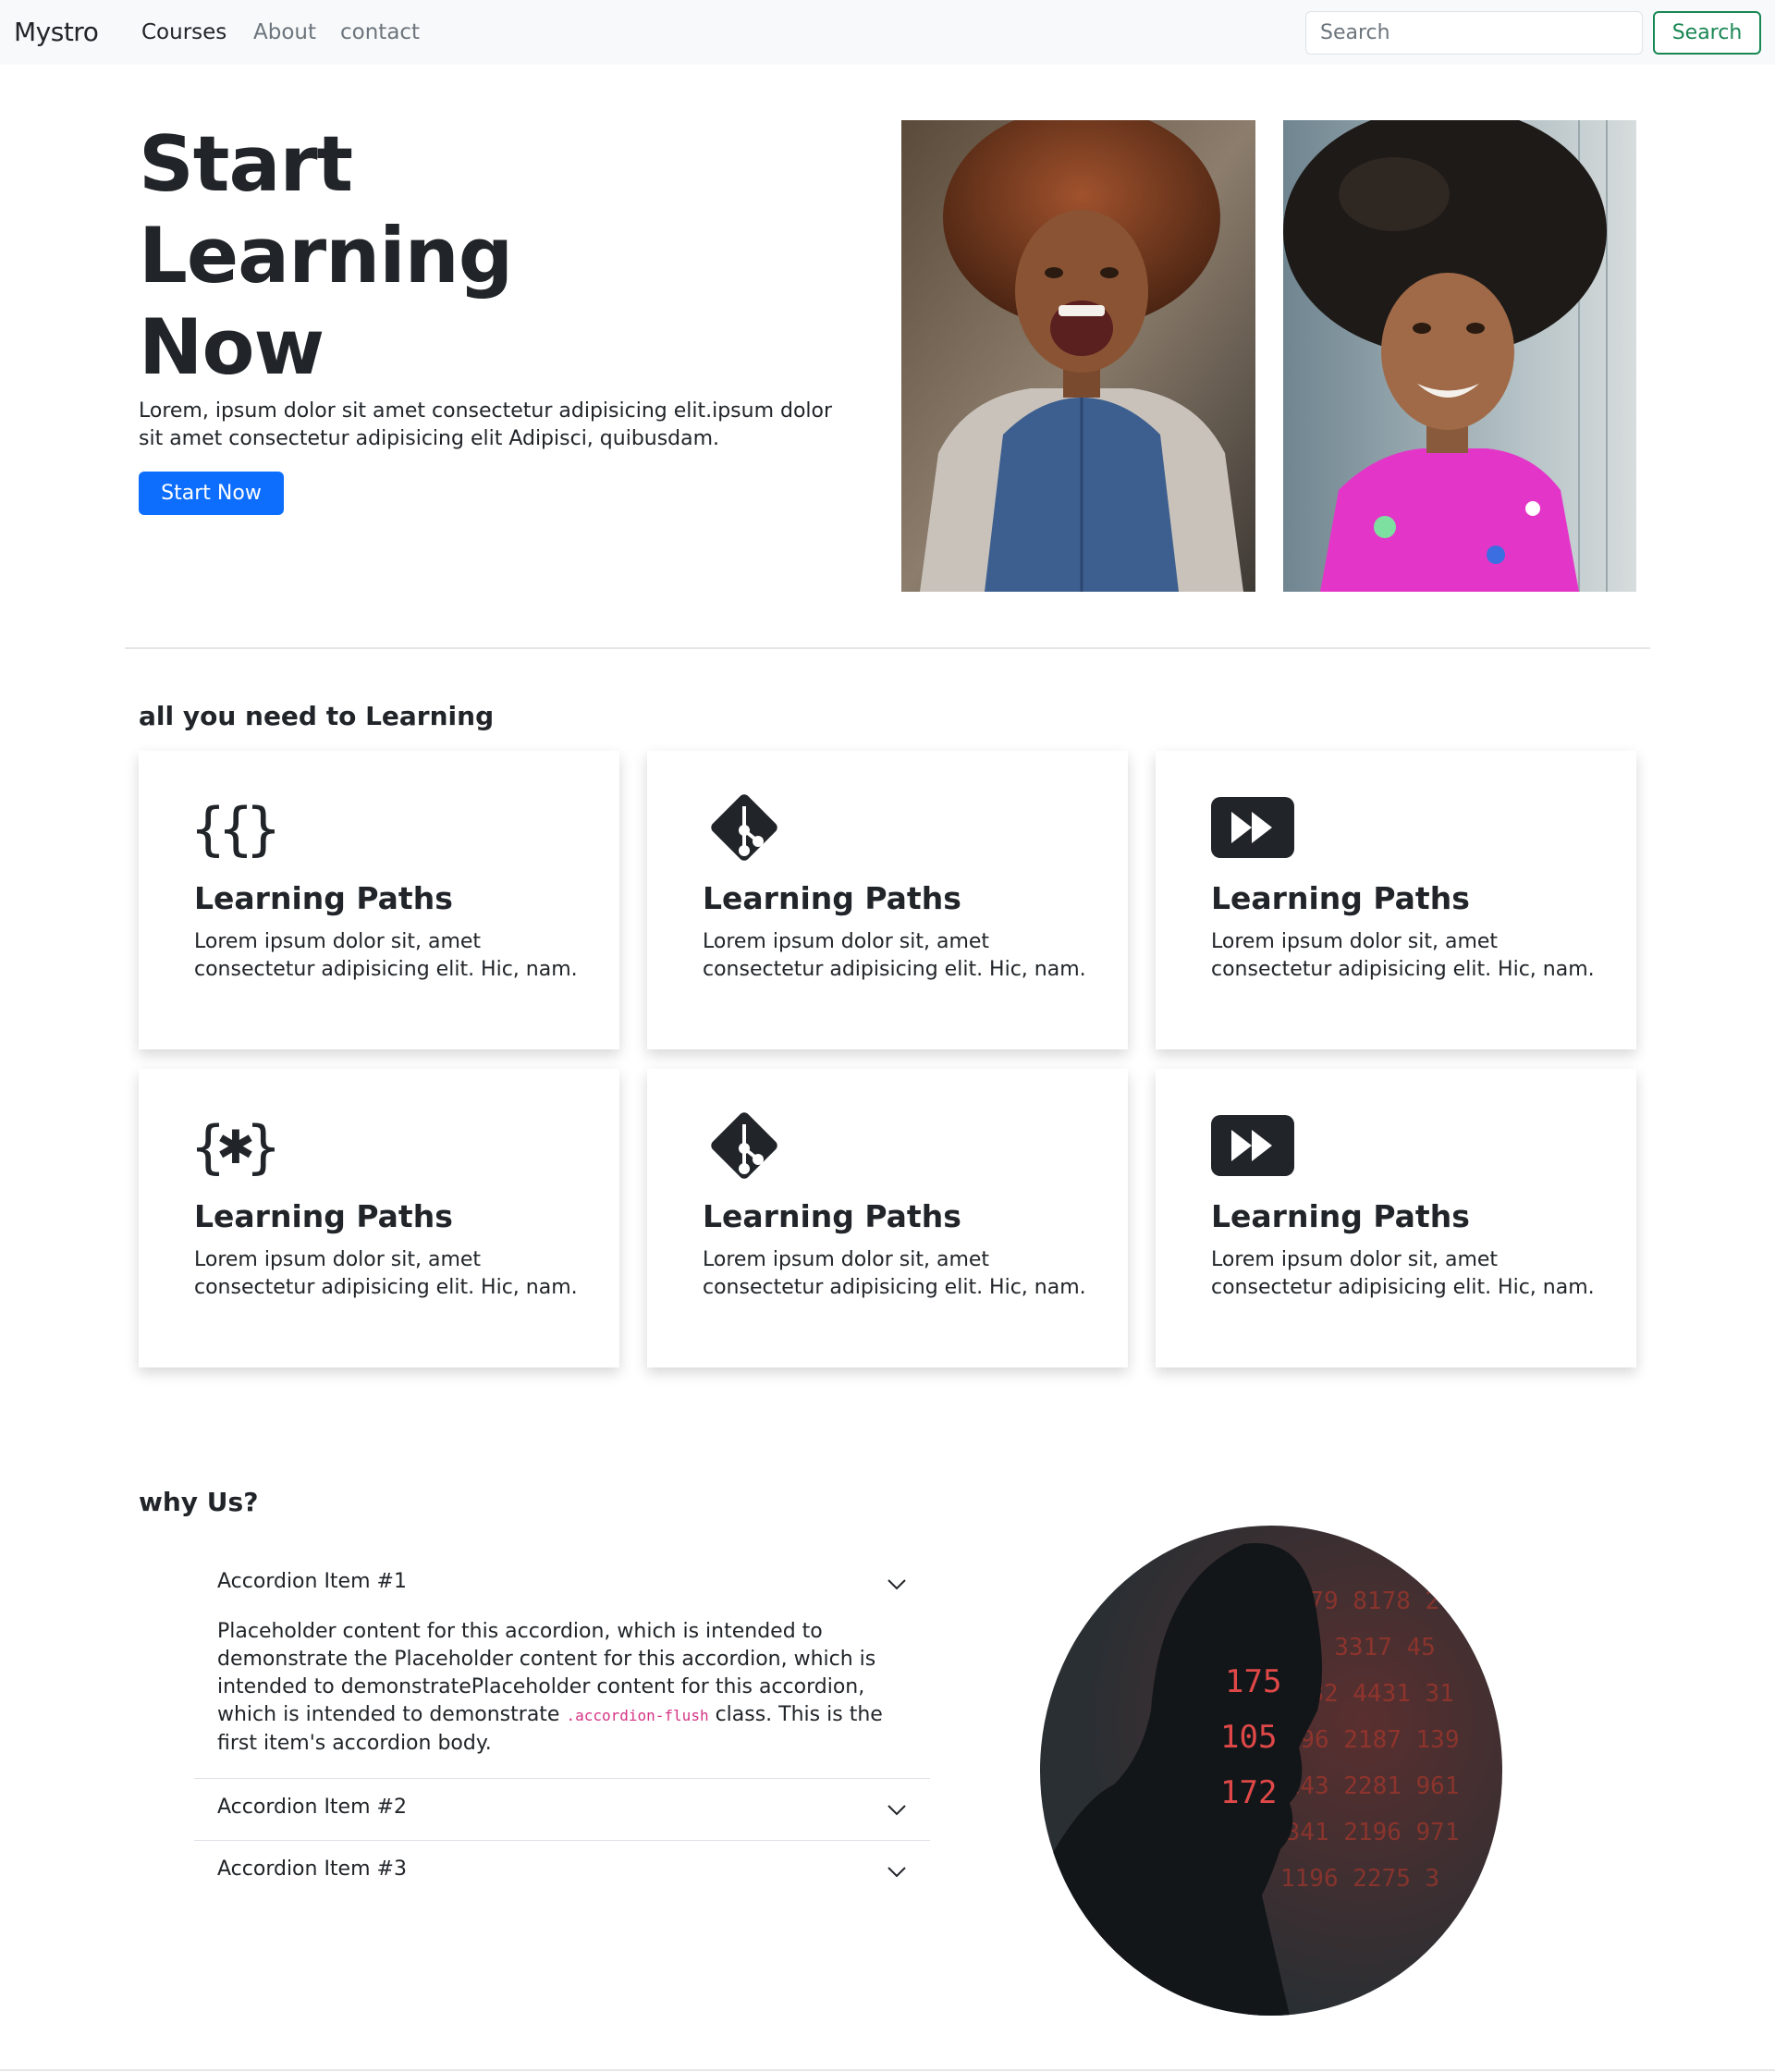  I want to click on svg-text: 105, so click(1248, 1737).